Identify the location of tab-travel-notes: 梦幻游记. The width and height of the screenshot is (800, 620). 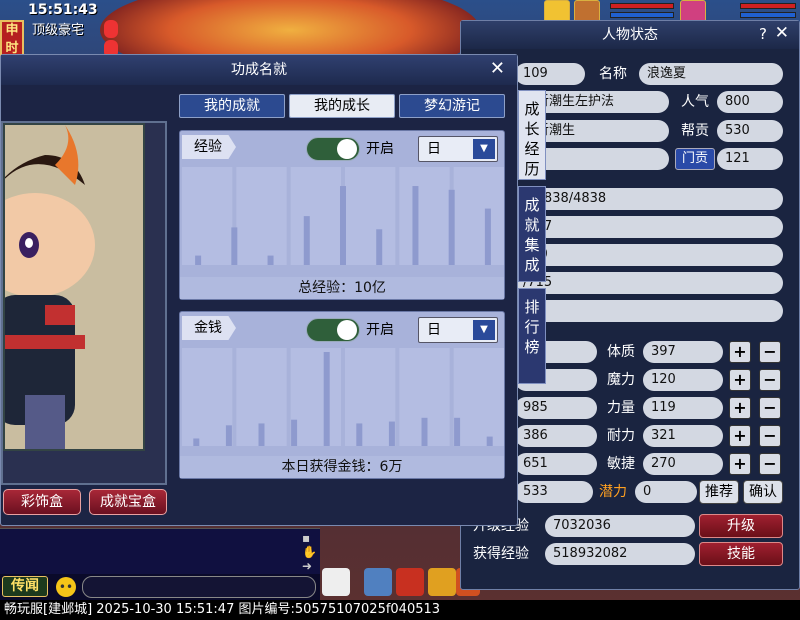
(452, 106).